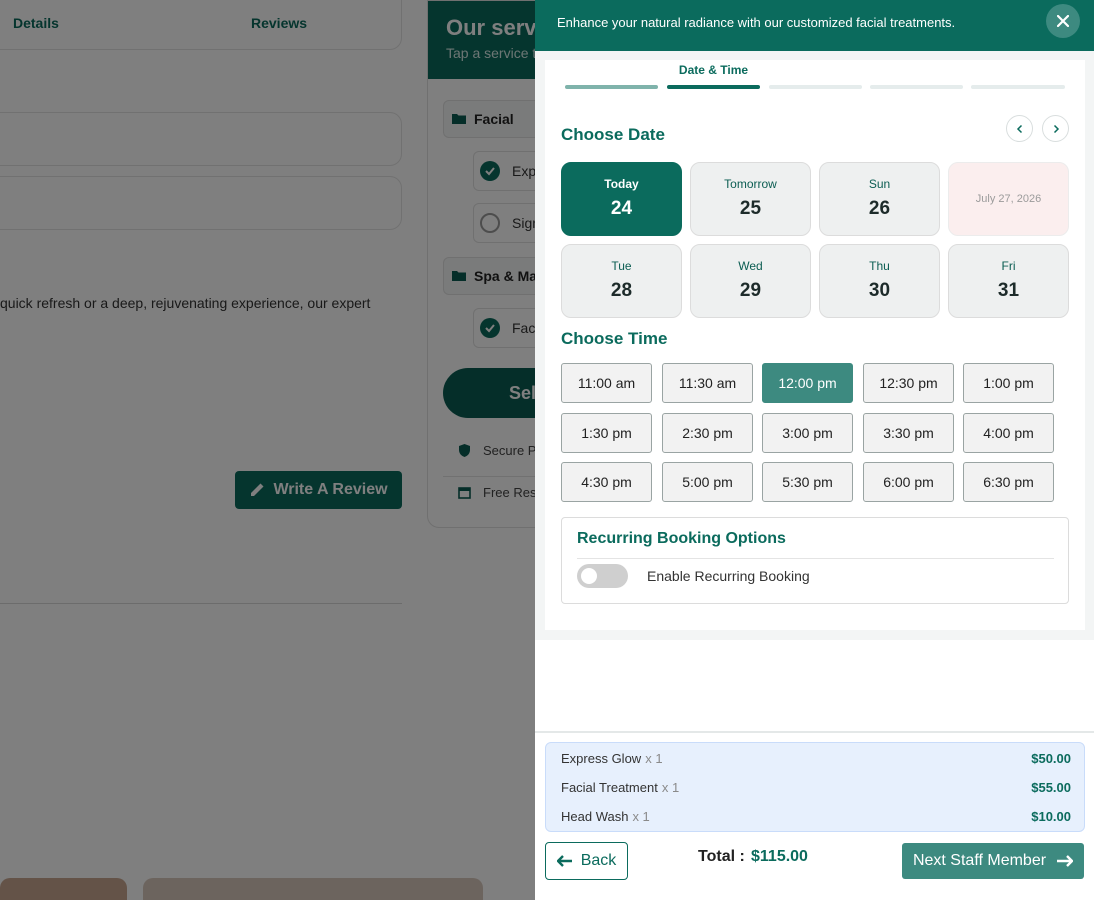 The image size is (1094, 900). I want to click on summary-item: Facial Treatment x 1, so click(620, 787).